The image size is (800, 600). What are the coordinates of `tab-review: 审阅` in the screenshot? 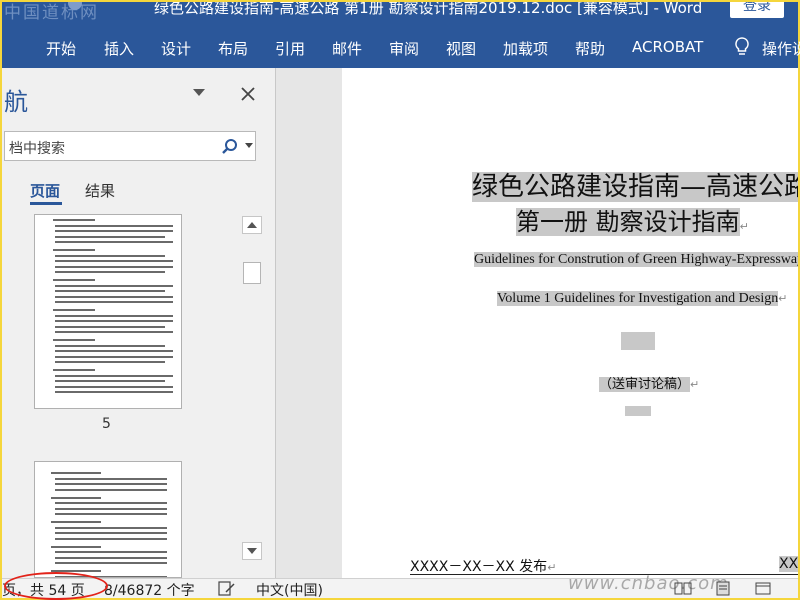 It's located at (404, 48).